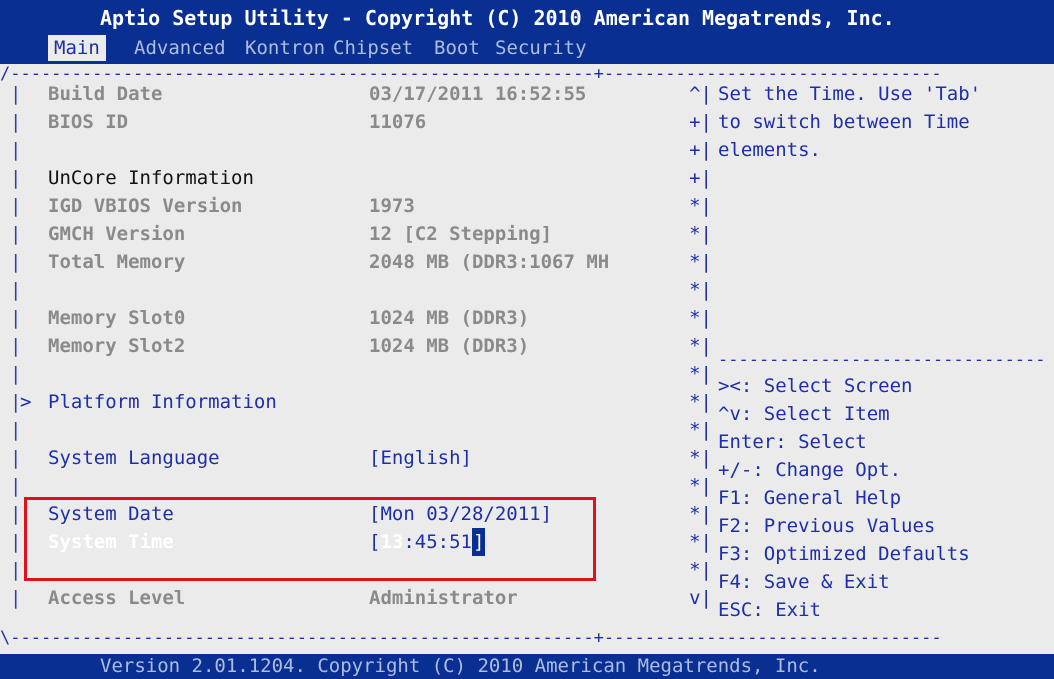  I want to click on row-memory-slot2: Memory Slot2 1024 MB (DDR3), so click(350, 346).